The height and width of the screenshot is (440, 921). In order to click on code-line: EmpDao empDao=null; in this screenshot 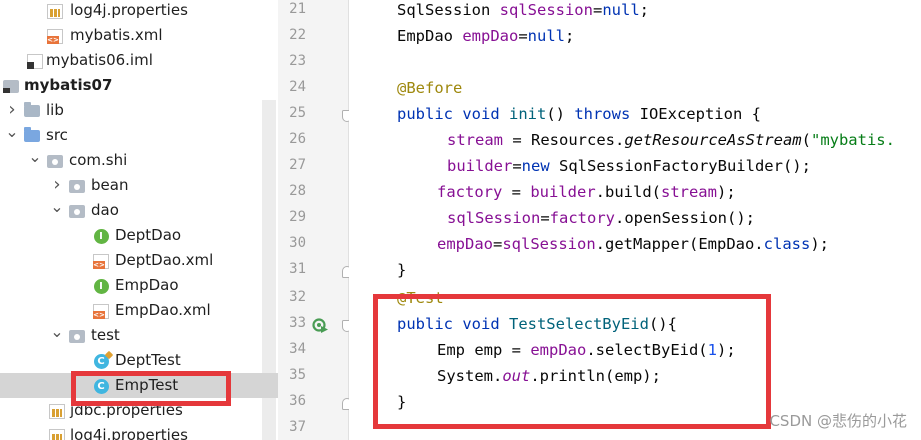, I will do `click(485, 36)`.